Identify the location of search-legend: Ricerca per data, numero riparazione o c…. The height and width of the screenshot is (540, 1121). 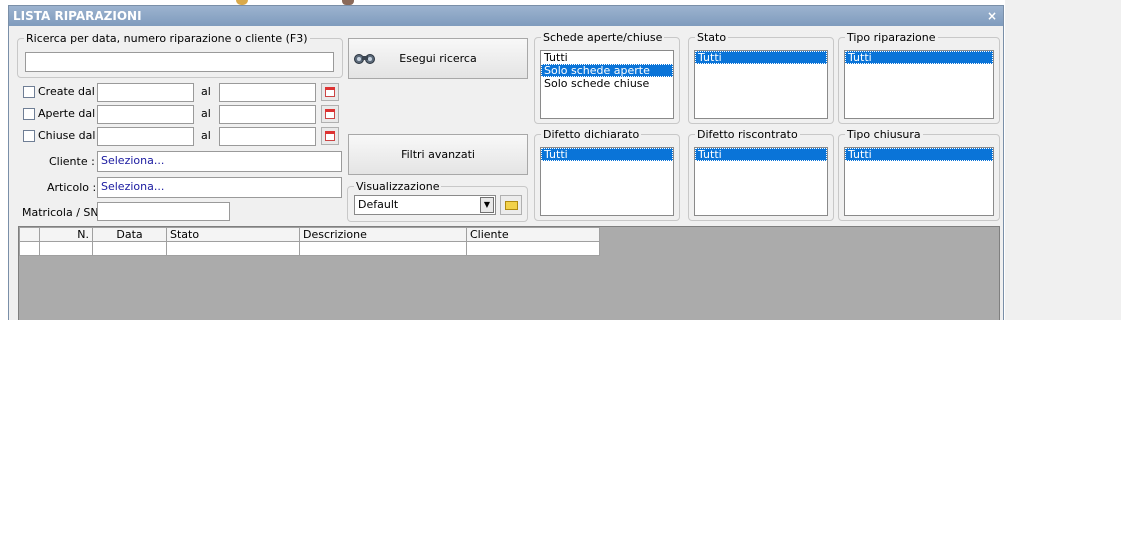
(167, 38).